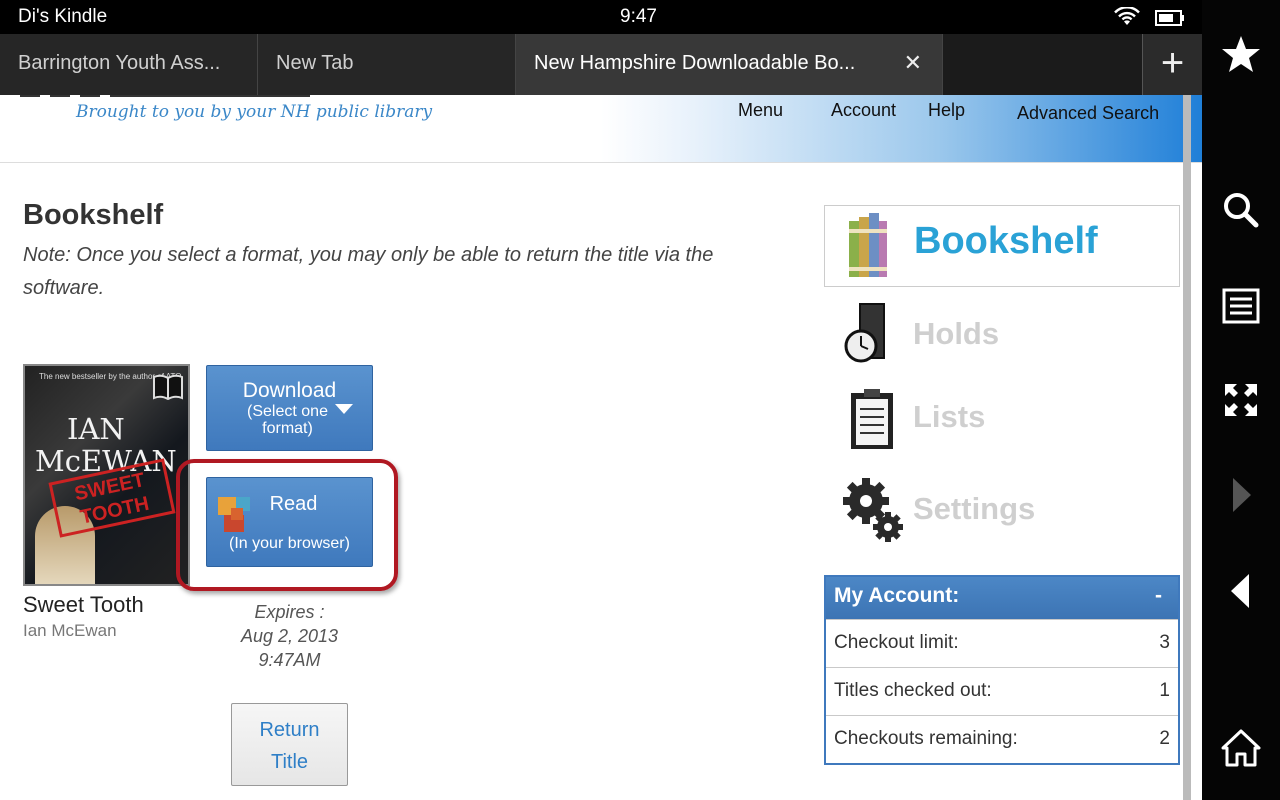 Image resolution: width=1280 pixels, height=800 pixels. What do you see at coordinates (289, 522) in the screenshot?
I see `read-in-browser-button: Read (In your browser)` at bounding box center [289, 522].